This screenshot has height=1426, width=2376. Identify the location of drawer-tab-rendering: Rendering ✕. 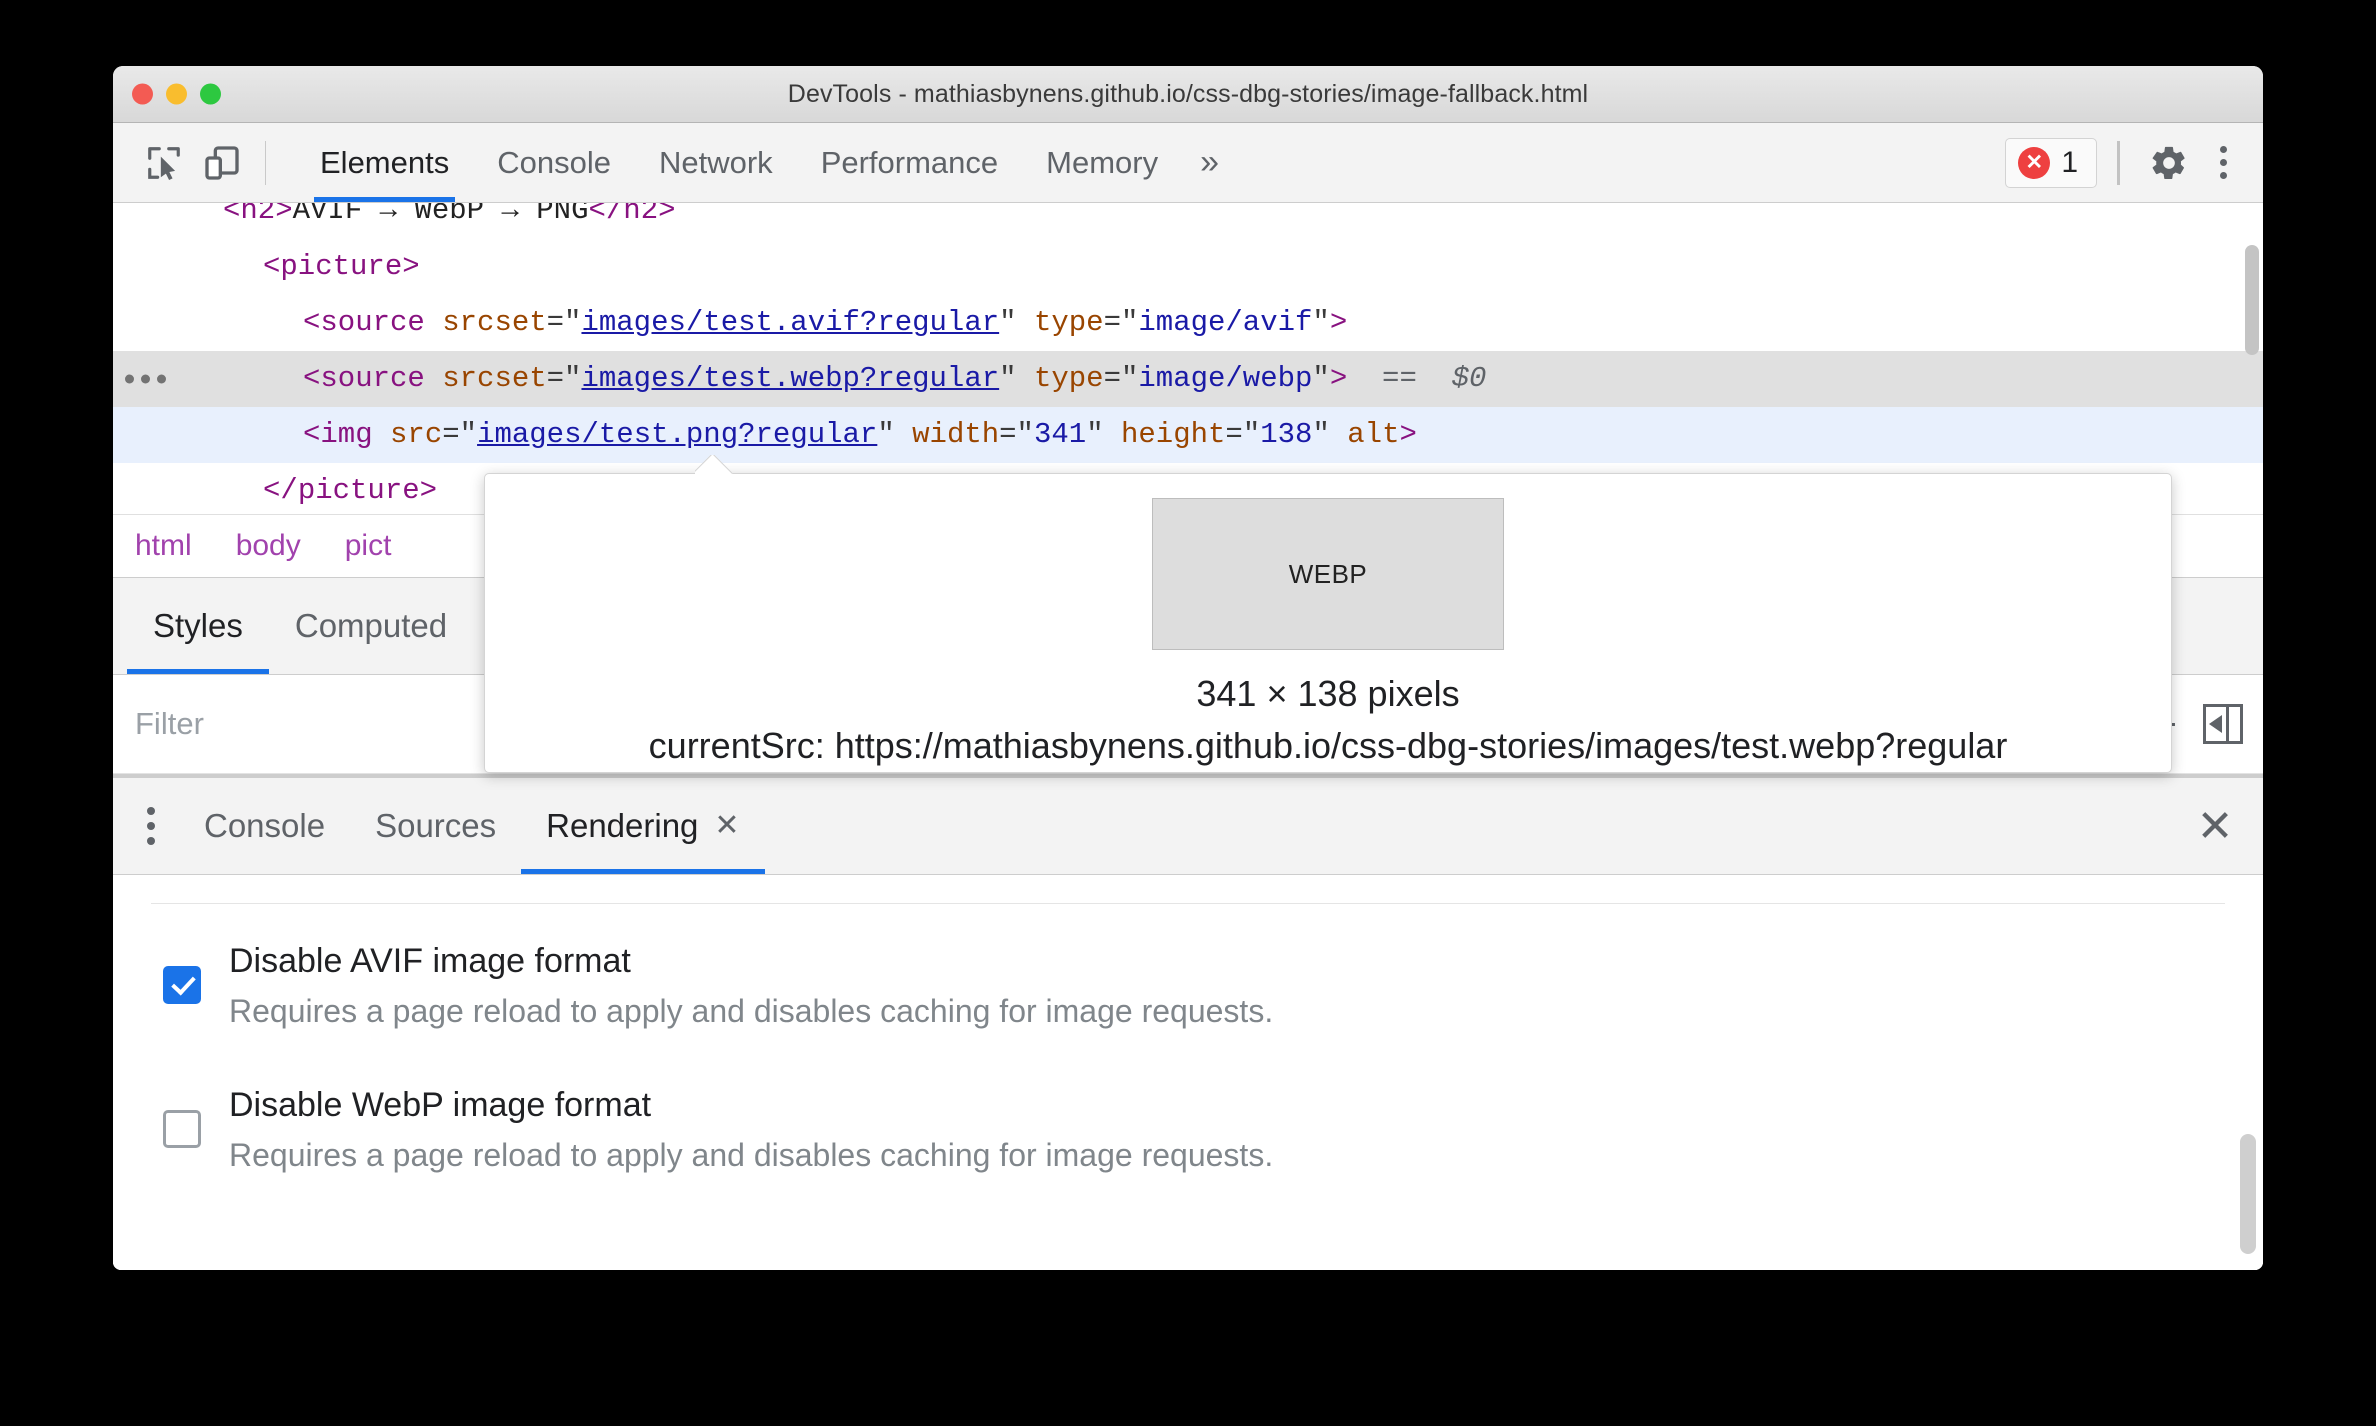
(643, 826).